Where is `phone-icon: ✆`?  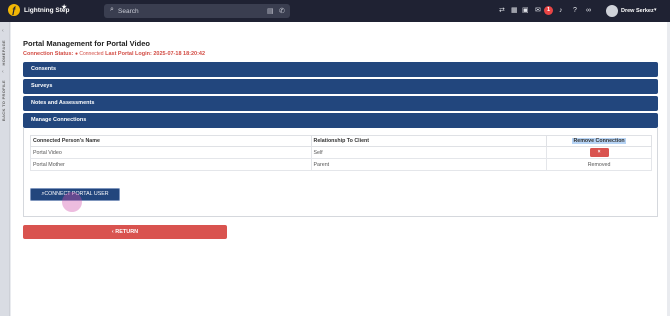 phone-icon: ✆ is located at coordinates (282, 11).